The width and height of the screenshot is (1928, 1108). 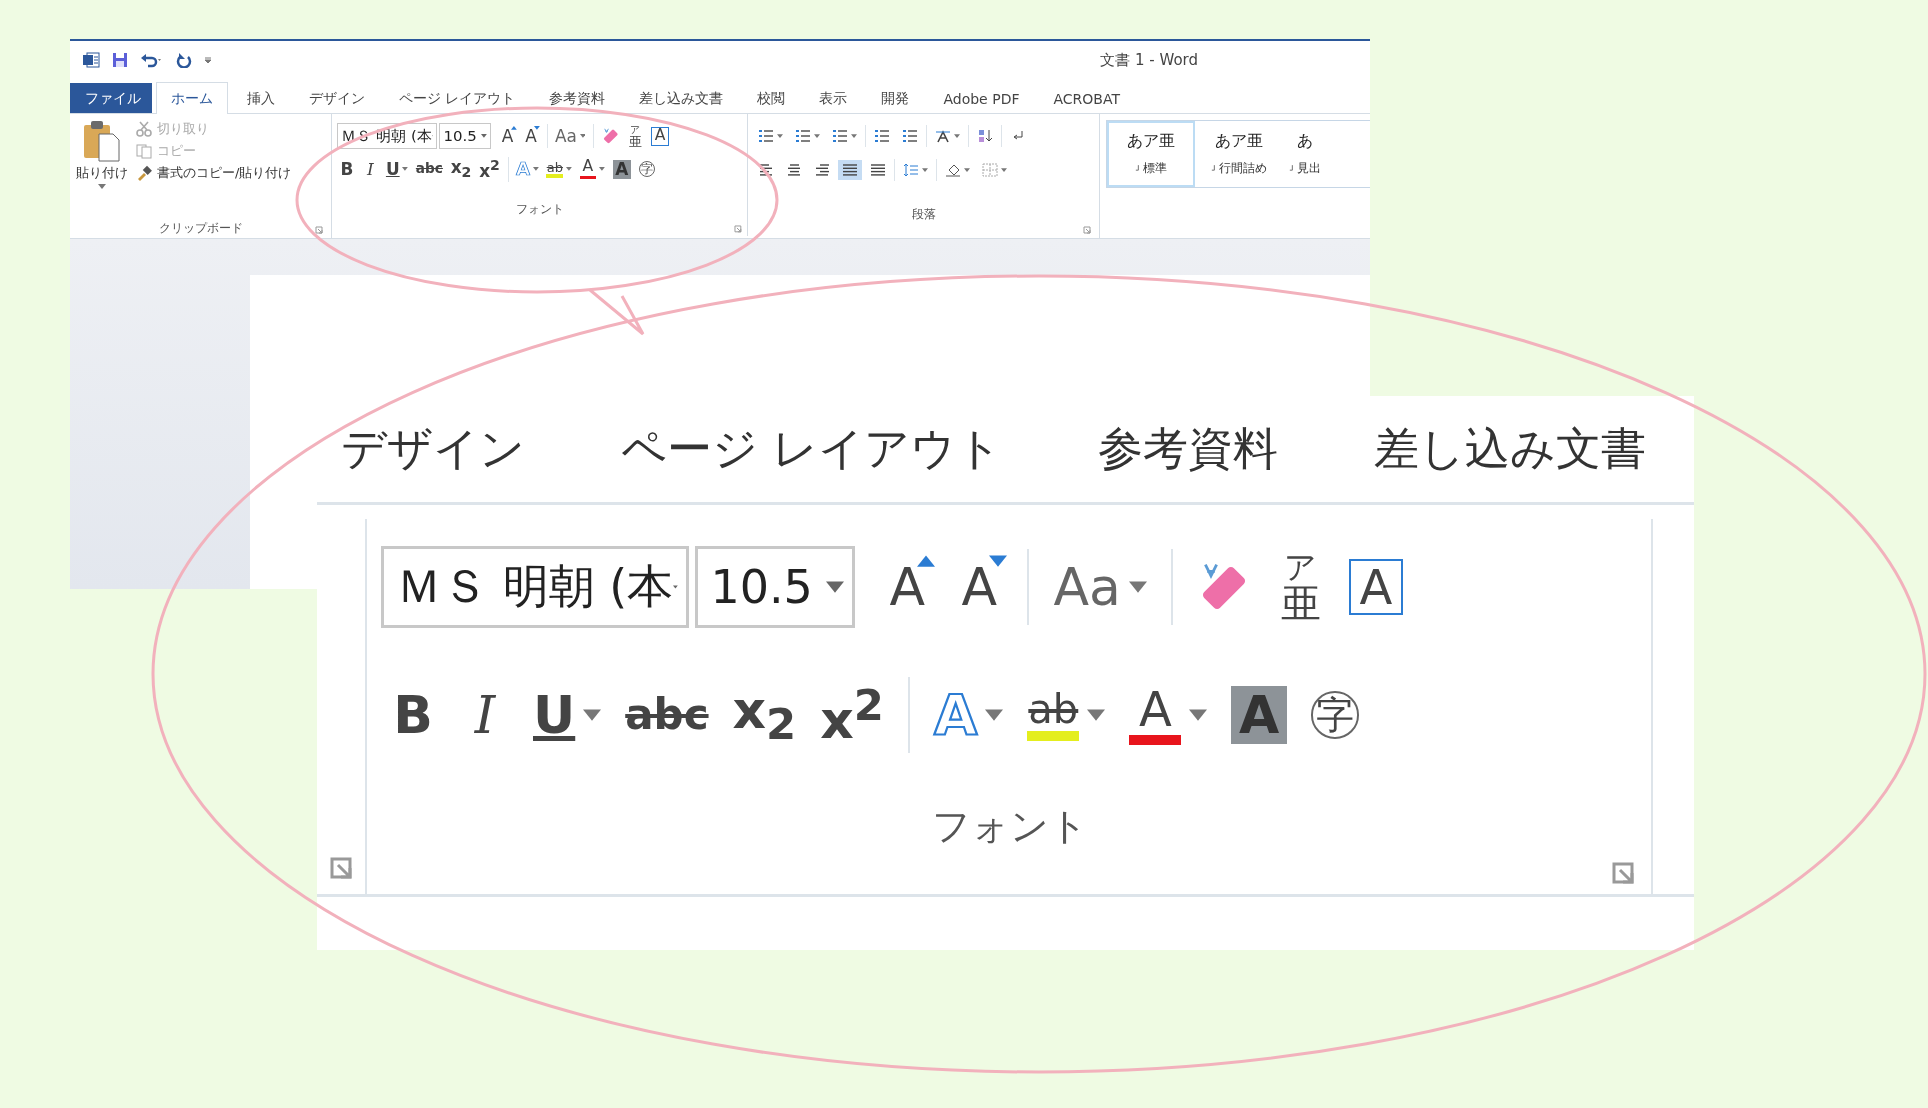 I want to click on clipboard-action: 書式のコピー/貼り付け, so click(x=214, y=173).